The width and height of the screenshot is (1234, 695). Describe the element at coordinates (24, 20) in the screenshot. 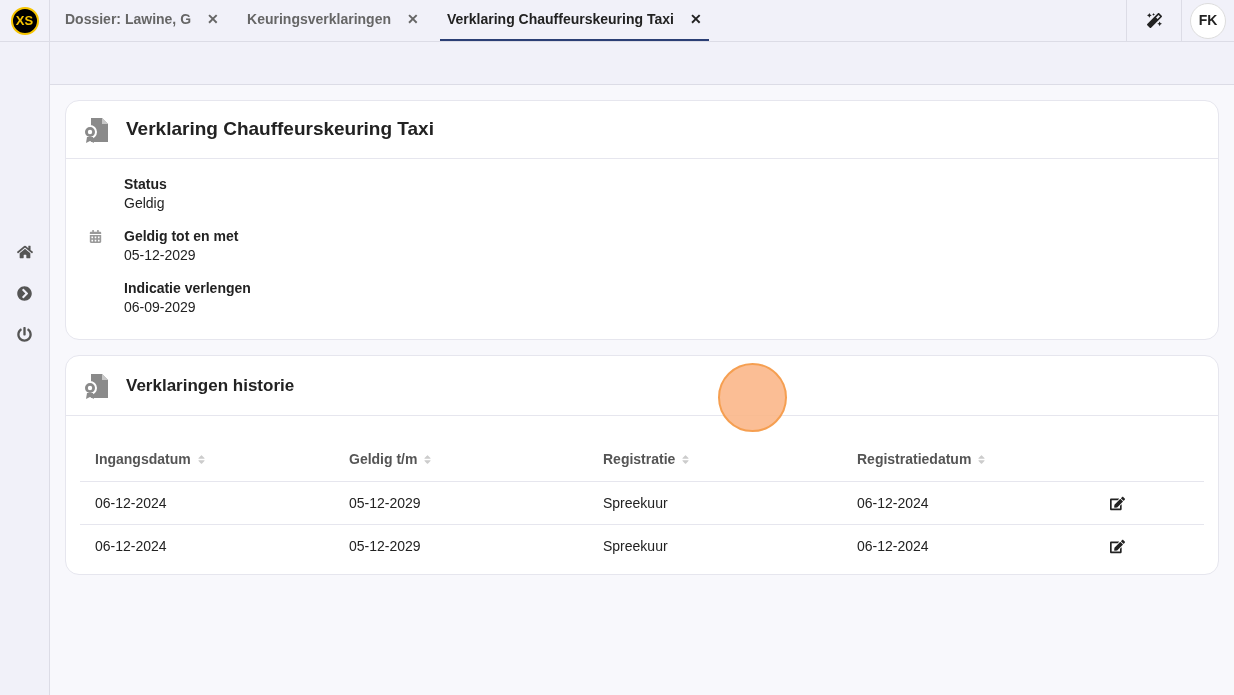

I see `logo: XS` at that location.